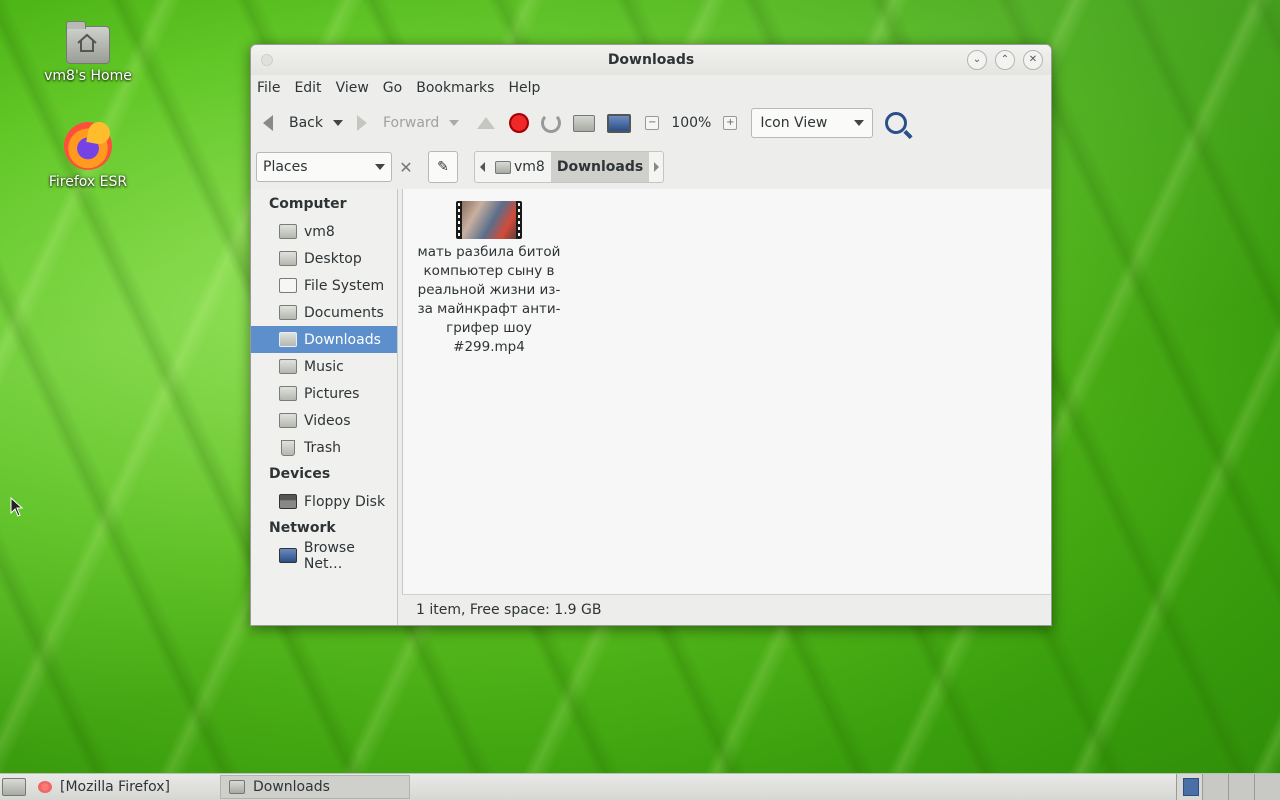  I want to click on back-history-dropdown, so click(338, 123).